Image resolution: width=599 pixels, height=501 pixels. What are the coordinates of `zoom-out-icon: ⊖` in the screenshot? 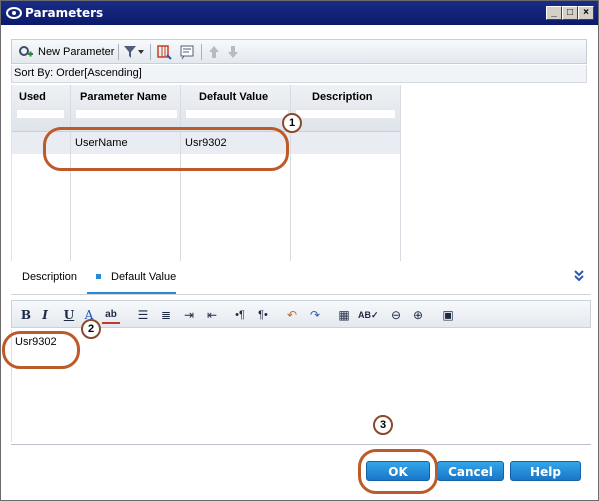 It's located at (396, 315).